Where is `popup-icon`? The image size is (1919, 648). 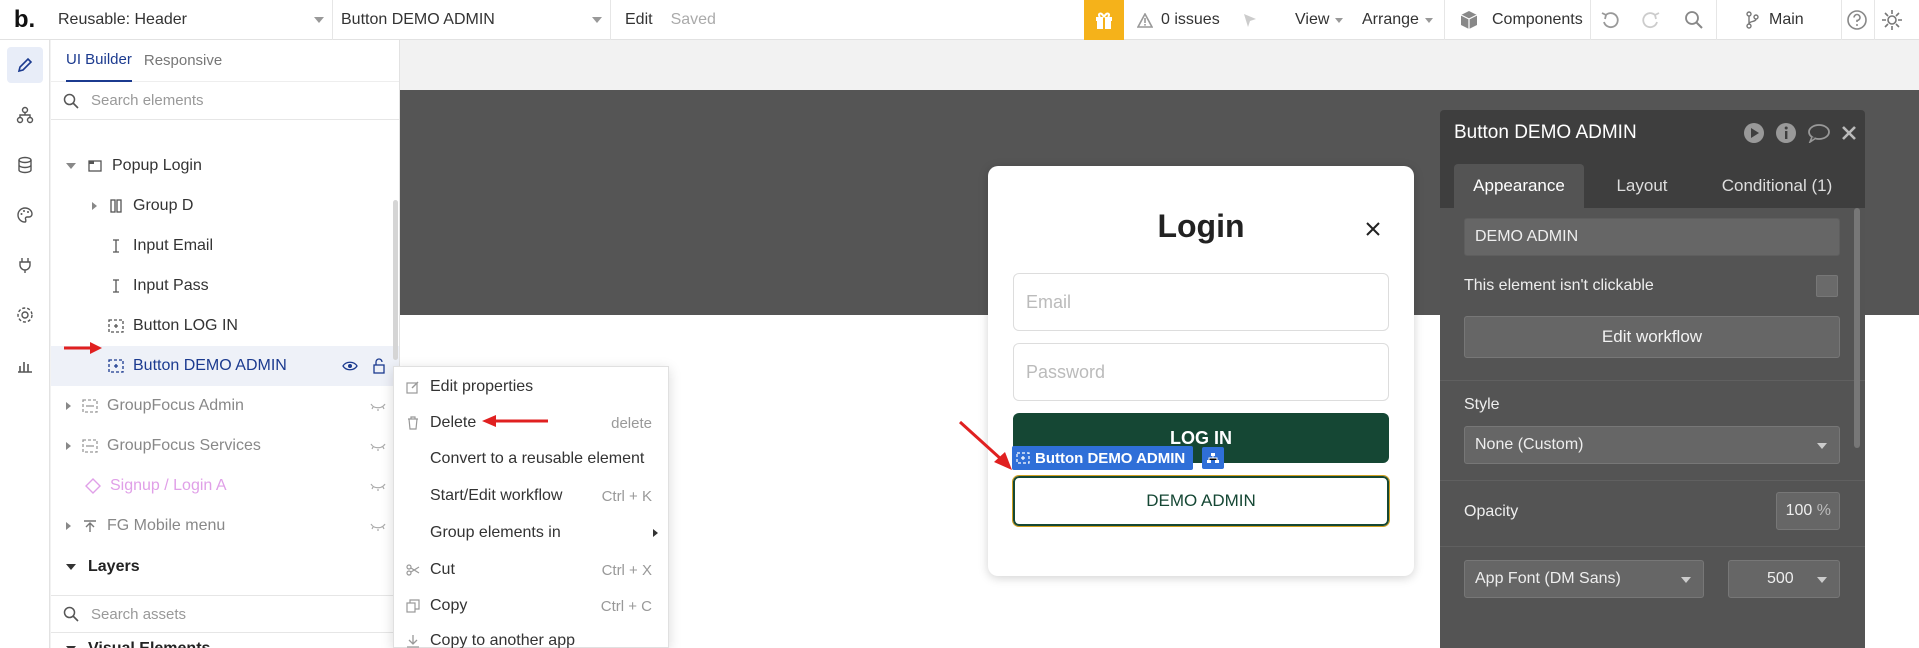 popup-icon is located at coordinates (95, 166).